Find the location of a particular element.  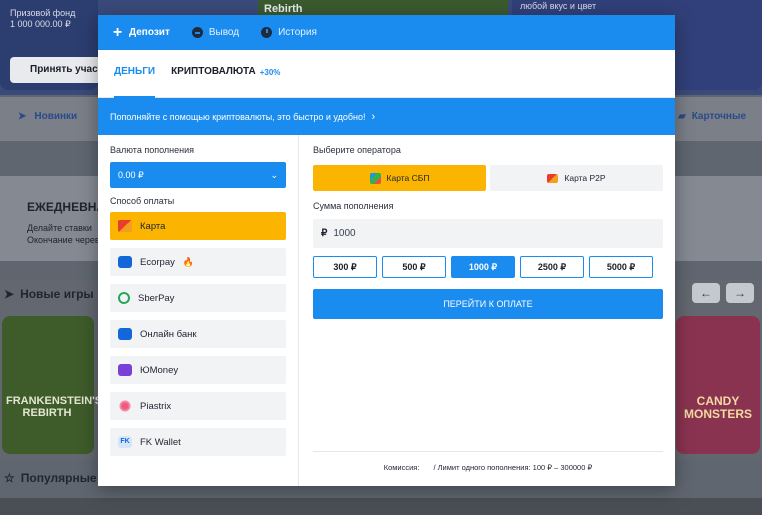

divider is located at coordinates (488, 451).